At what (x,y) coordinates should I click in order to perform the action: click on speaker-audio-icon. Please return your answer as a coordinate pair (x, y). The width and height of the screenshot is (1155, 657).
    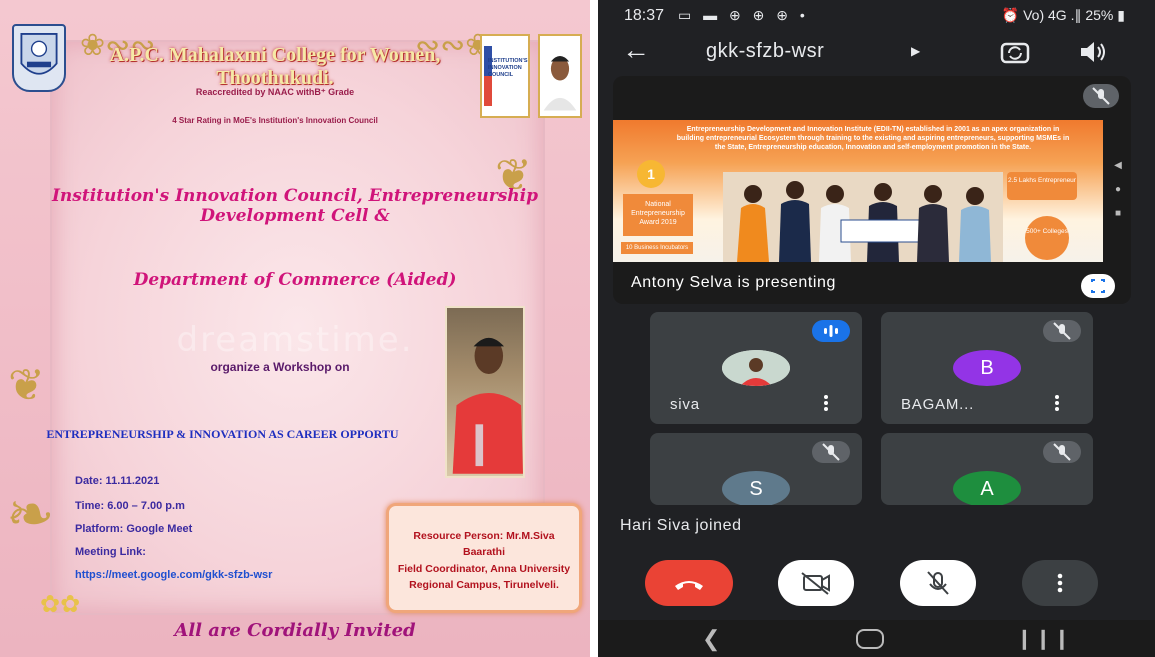
    Looking at the image, I should click on (1093, 52).